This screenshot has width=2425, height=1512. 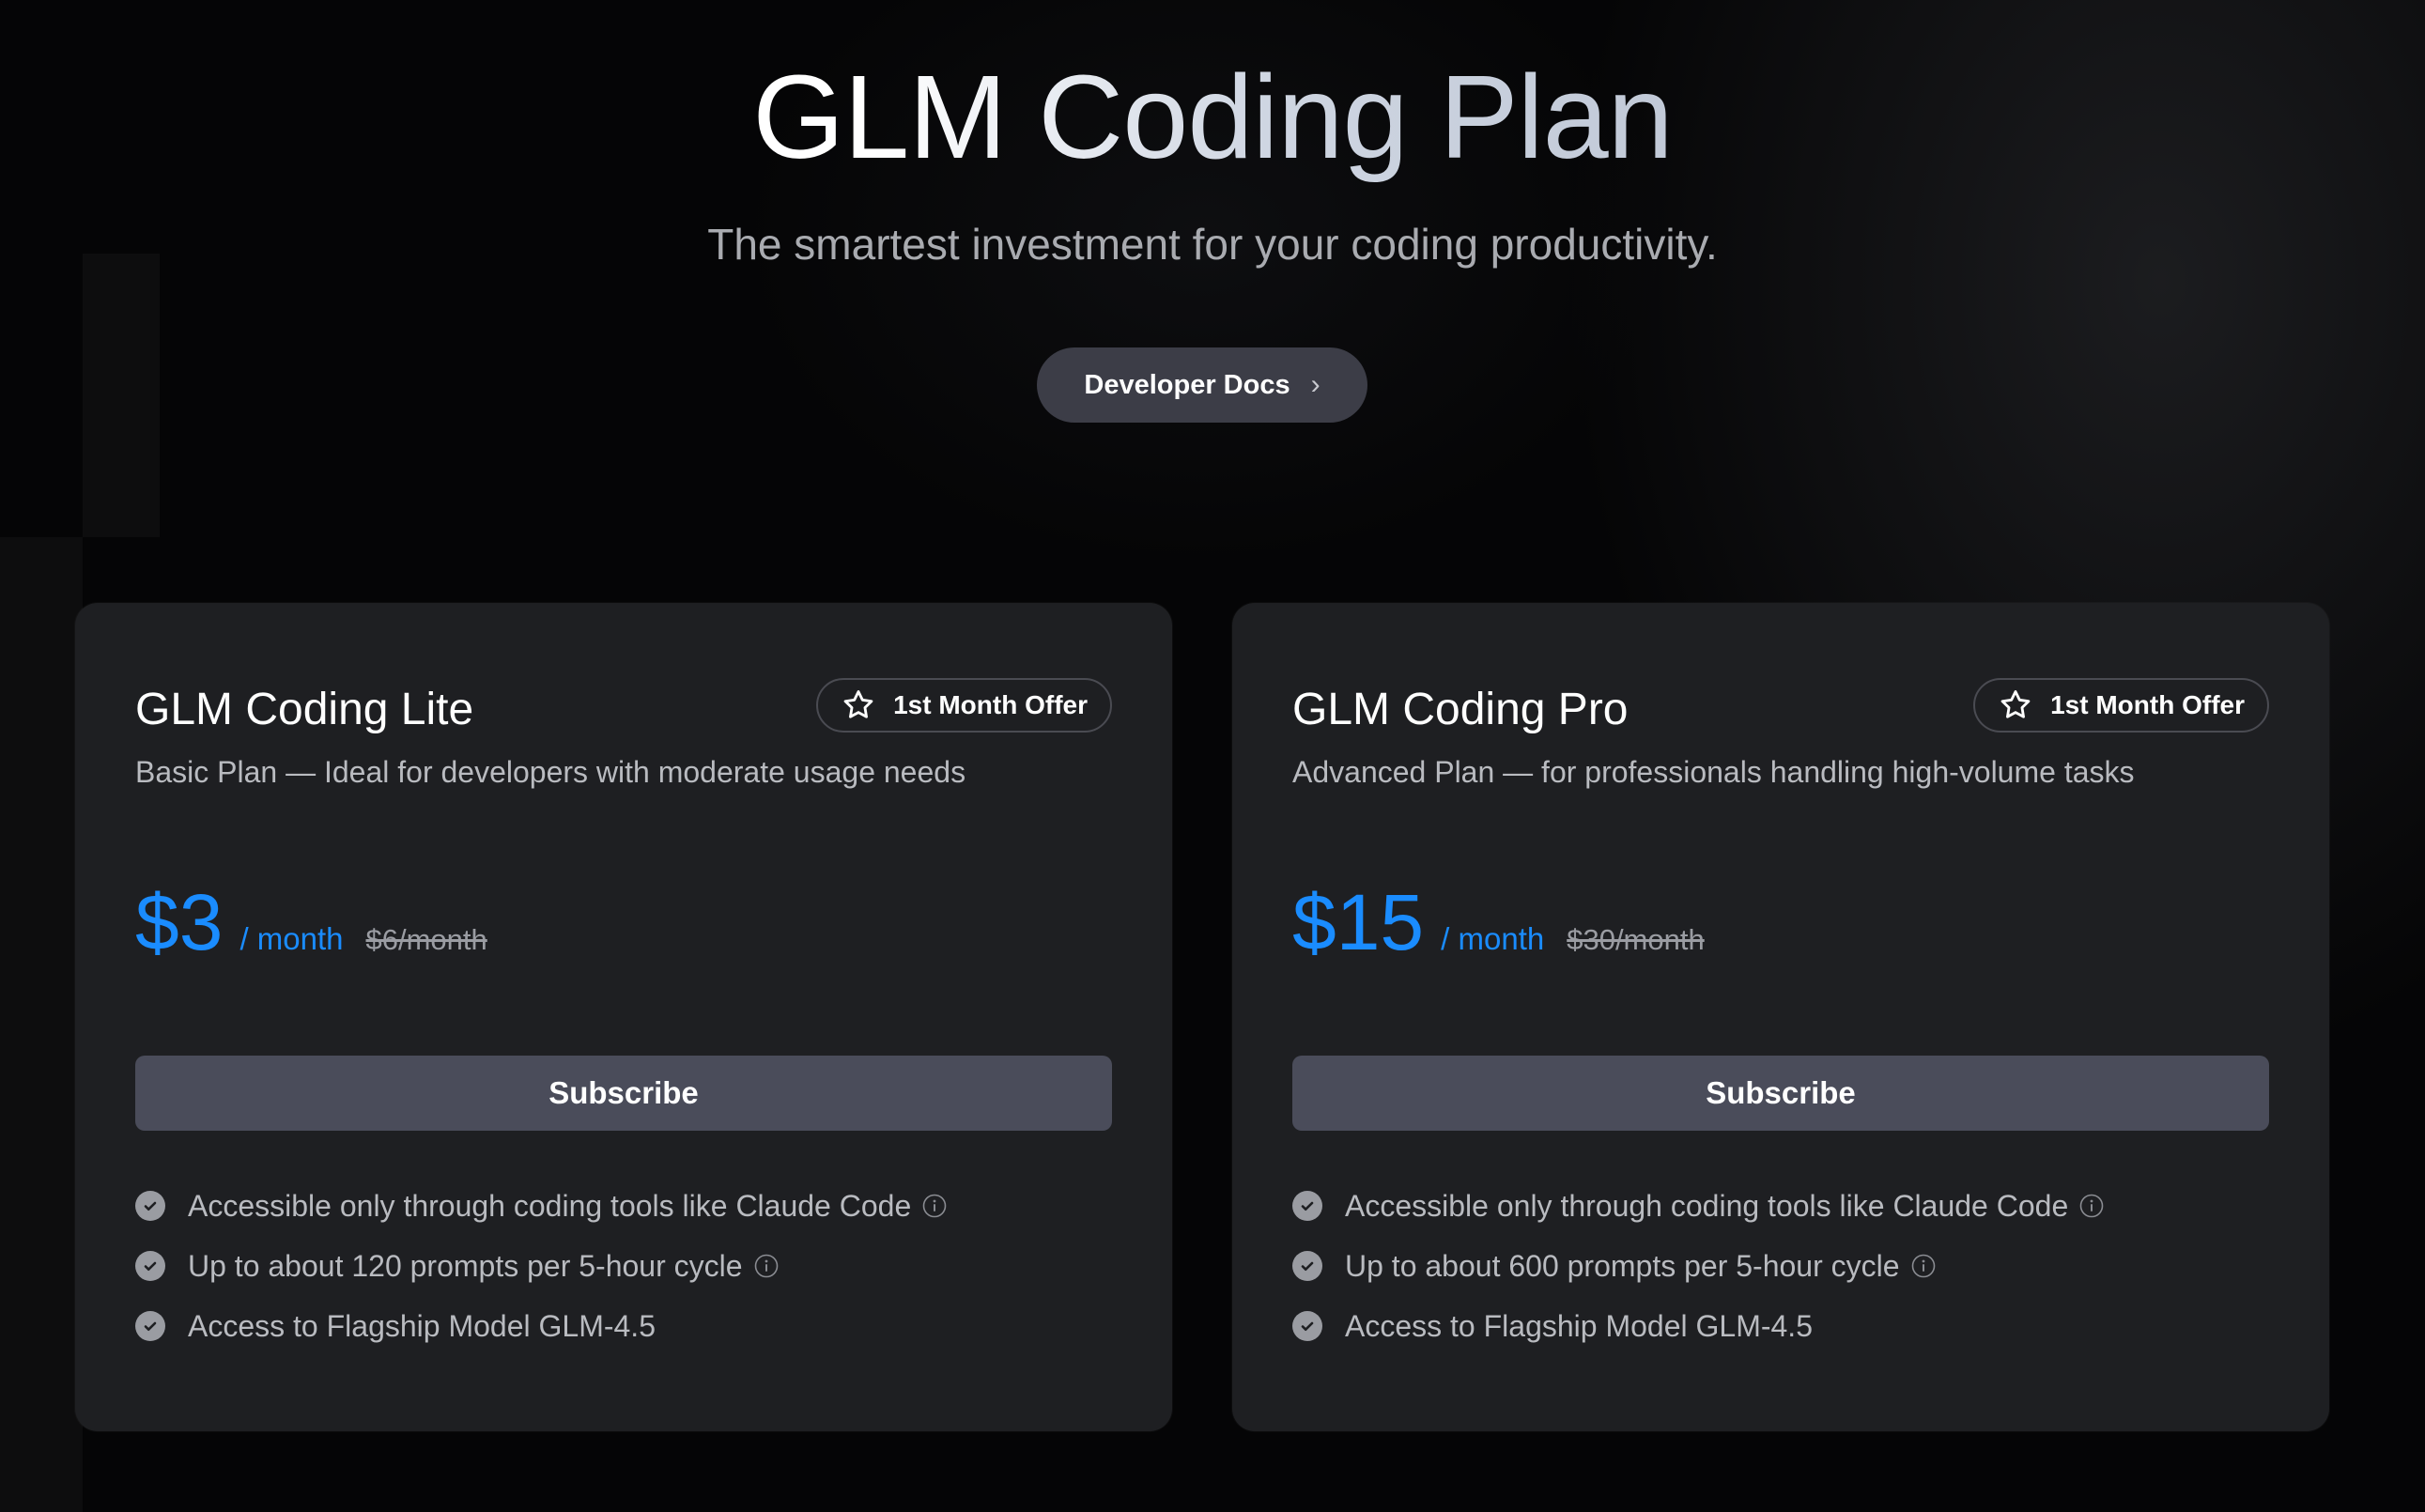 I want to click on price-value: $15, so click(x=1358, y=922).